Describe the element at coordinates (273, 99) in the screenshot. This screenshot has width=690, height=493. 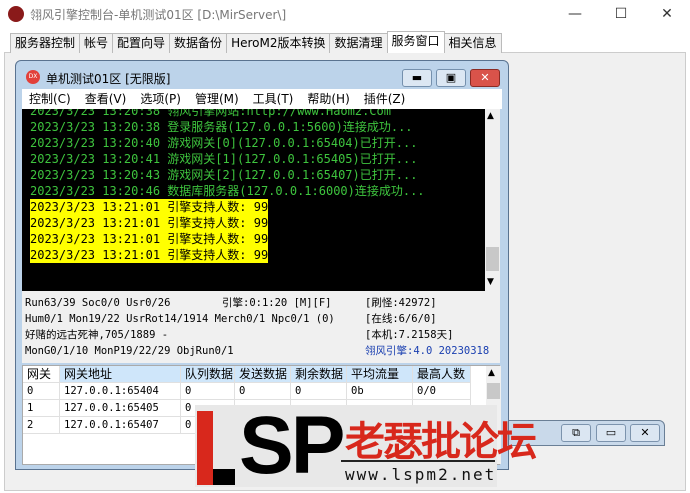
I see `menu-item-4: 工具(T)` at that location.